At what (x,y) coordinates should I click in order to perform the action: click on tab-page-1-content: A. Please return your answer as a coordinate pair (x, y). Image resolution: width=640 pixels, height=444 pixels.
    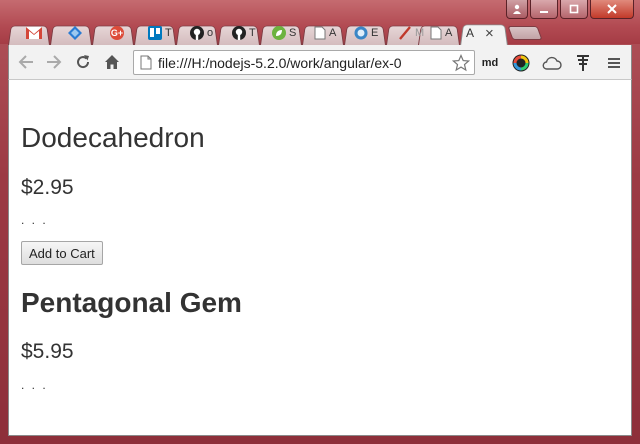
    Looking at the image, I should click on (325, 33).